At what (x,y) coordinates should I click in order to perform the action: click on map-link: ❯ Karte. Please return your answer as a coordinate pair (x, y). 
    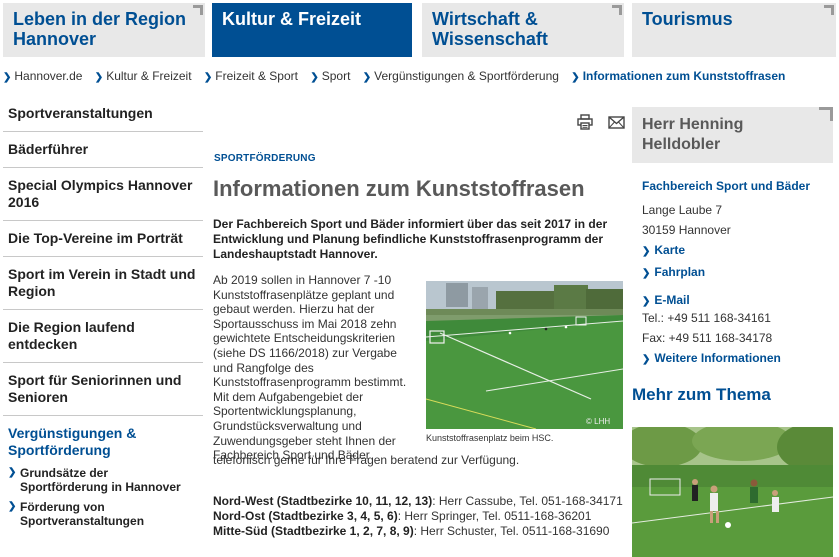
    Looking at the image, I should click on (737, 251).